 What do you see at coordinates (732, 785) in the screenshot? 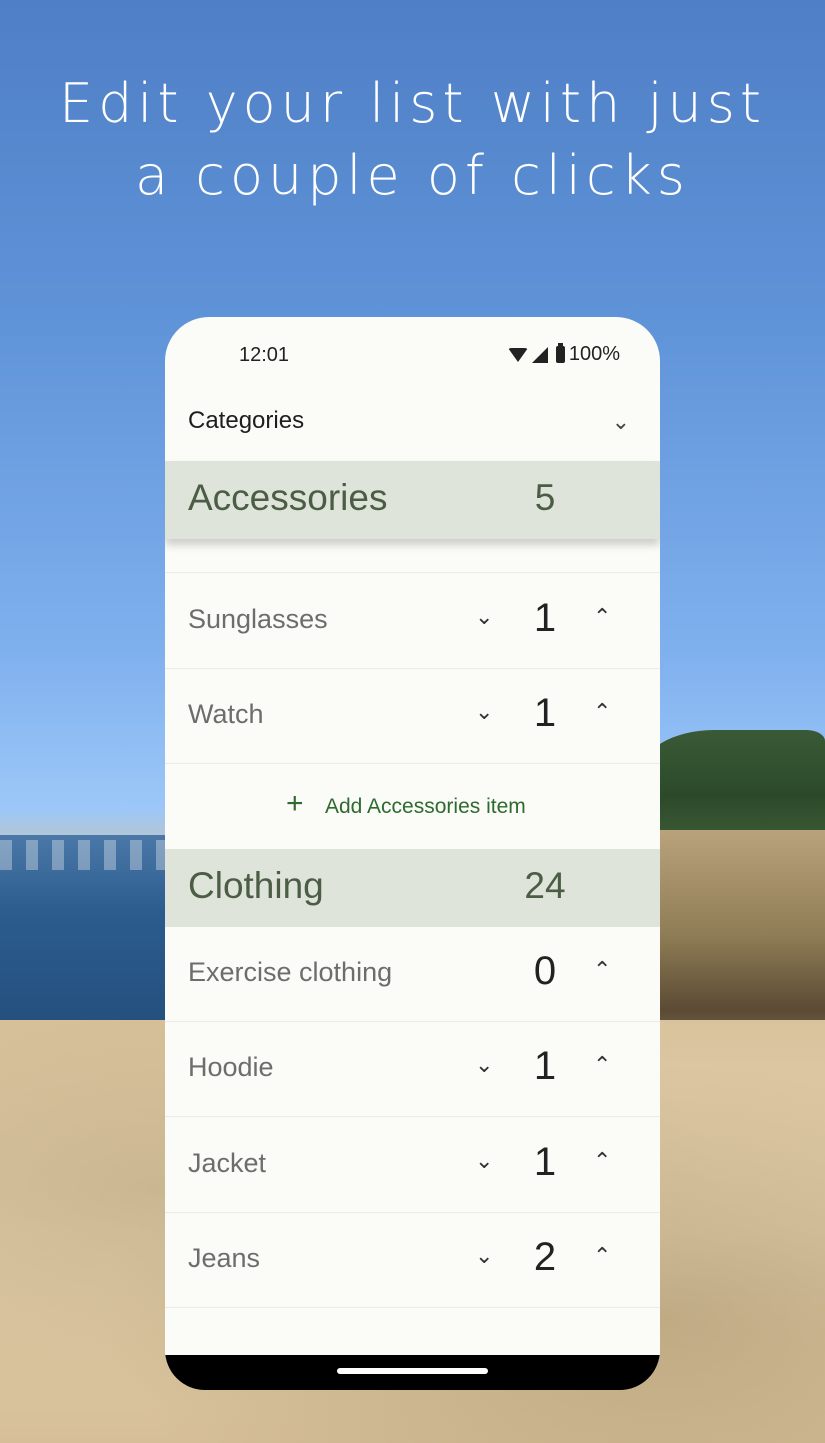
I see `trees` at bounding box center [732, 785].